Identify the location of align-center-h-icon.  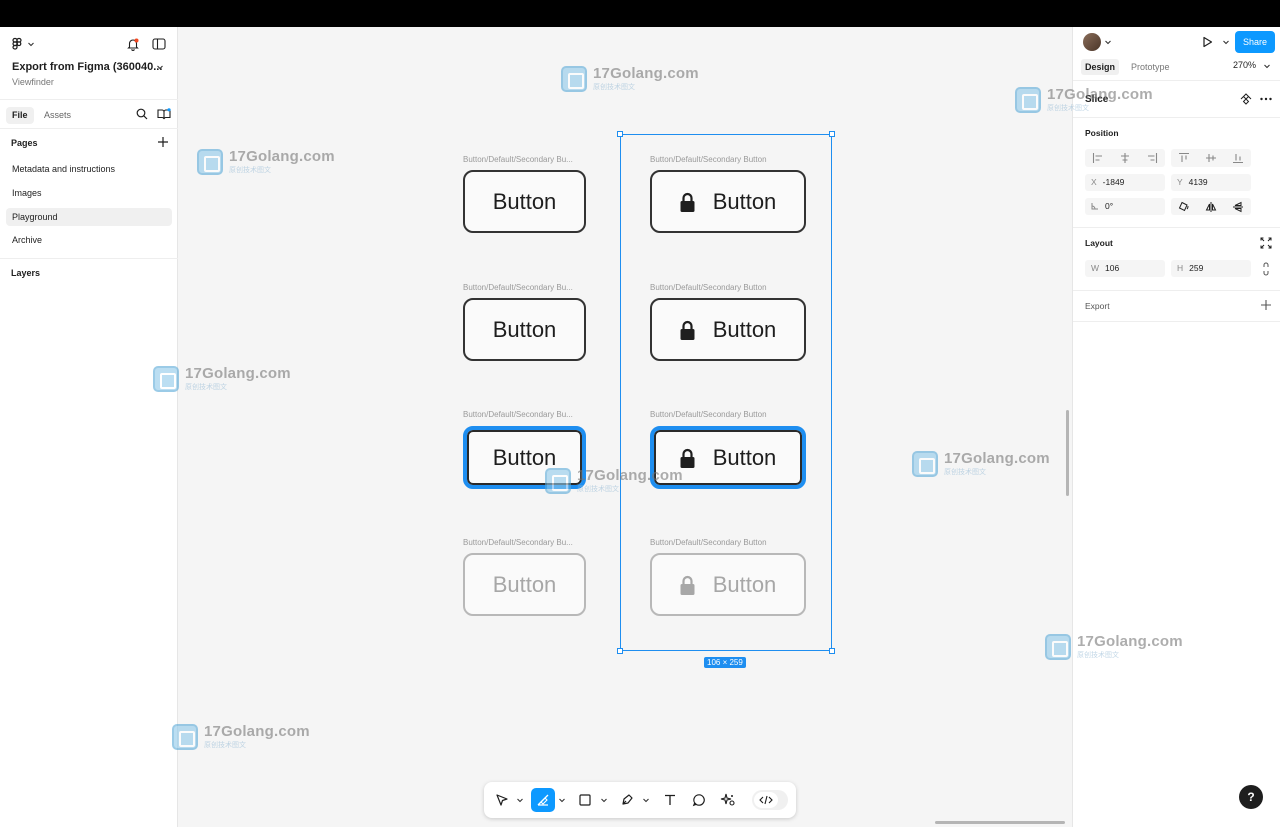
(1125, 158).